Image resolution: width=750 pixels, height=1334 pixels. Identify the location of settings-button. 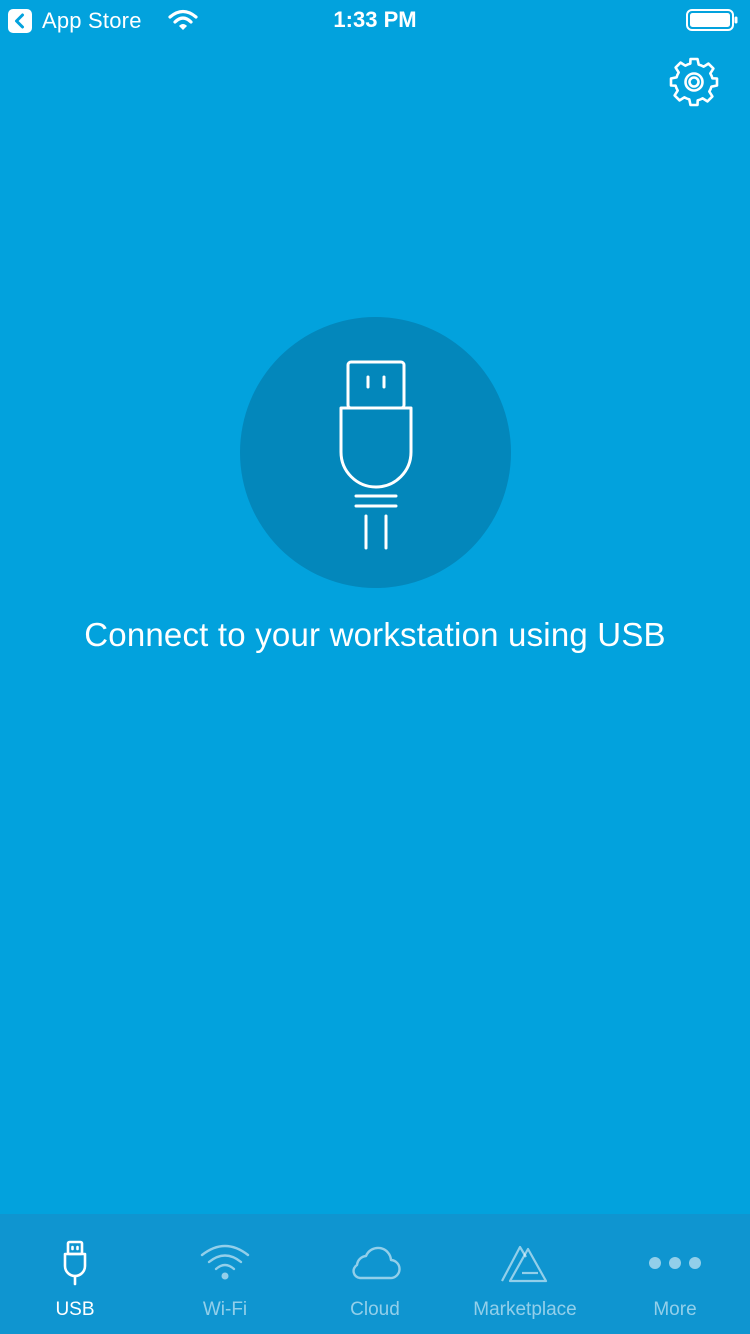
(694, 84).